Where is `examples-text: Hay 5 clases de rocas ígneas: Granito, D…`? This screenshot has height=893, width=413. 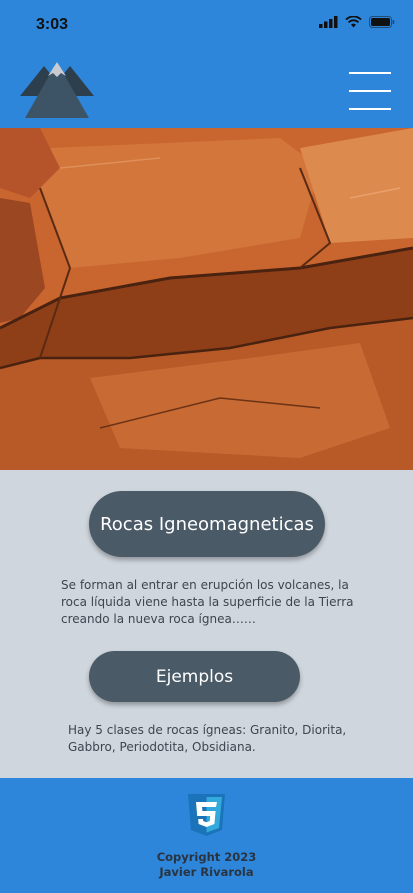
examples-text: Hay 5 clases de rocas ígneas: Granito, D… is located at coordinates (207, 738).